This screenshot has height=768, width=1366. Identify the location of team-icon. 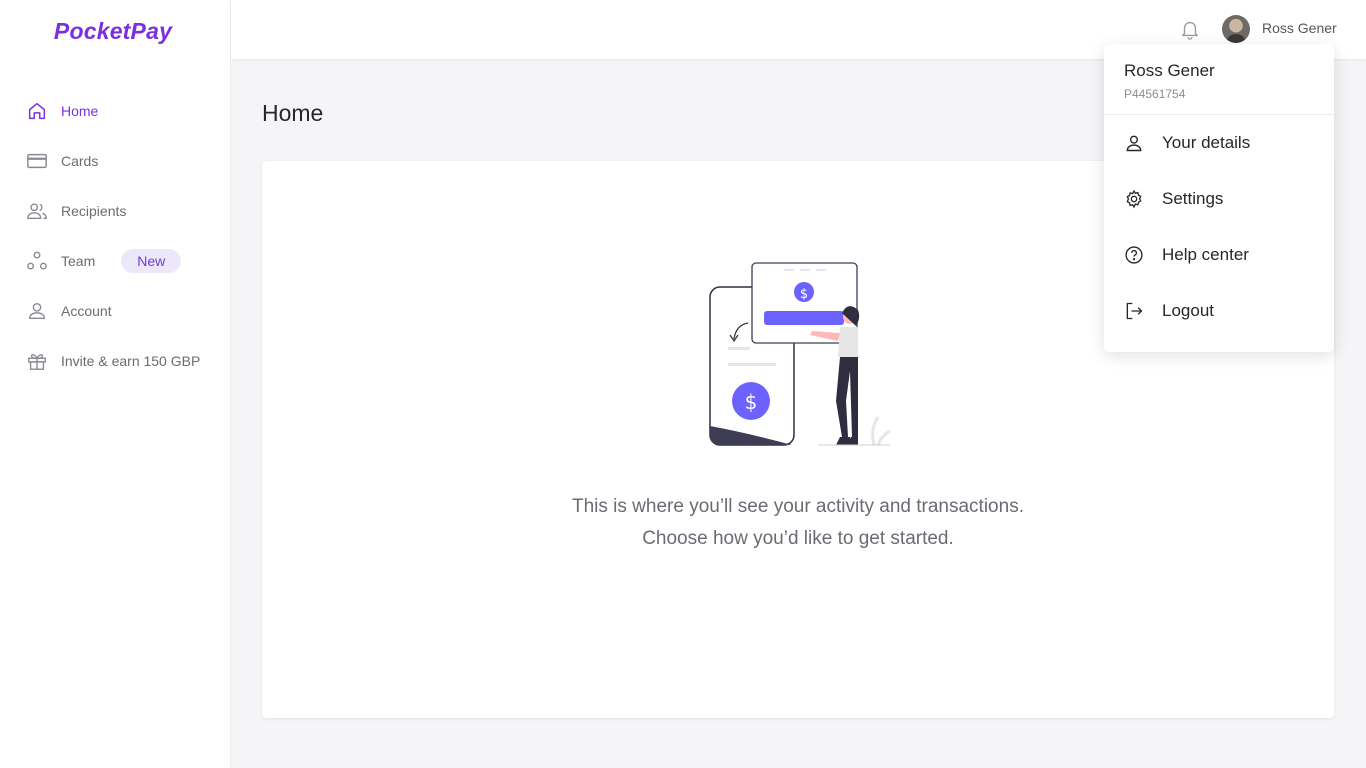
(37, 261).